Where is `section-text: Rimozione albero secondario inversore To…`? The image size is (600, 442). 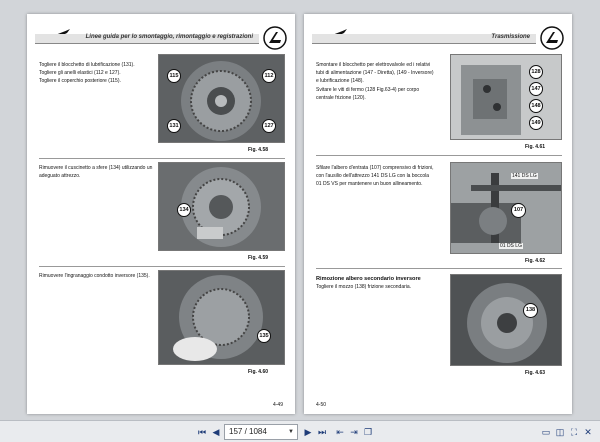
section-text: Rimozione albero secondario inversore To… is located at coordinates (381, 284).